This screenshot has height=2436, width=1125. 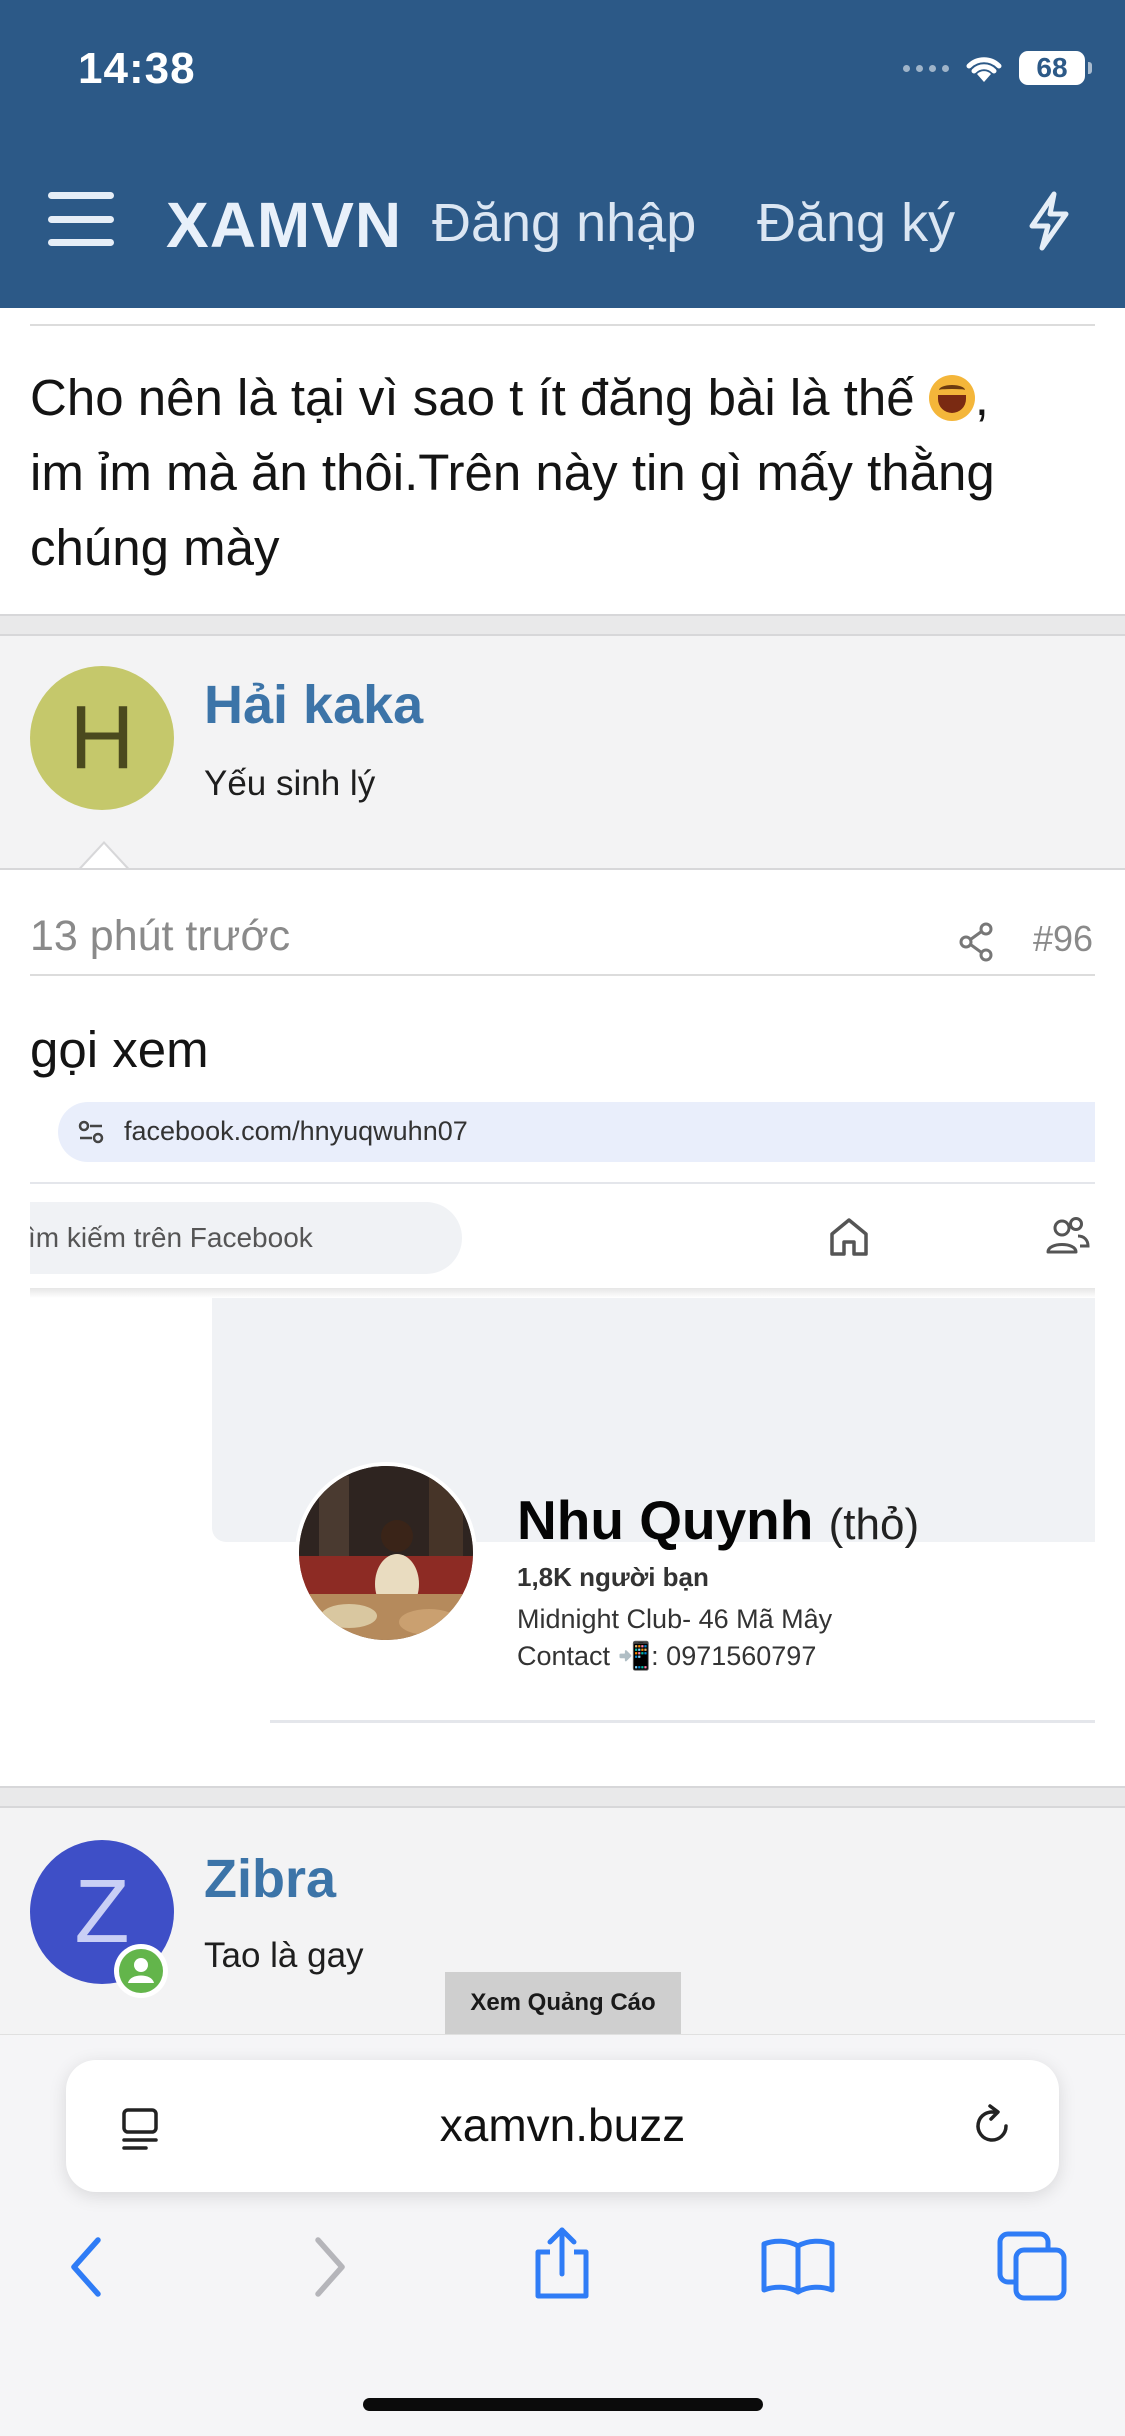 I want to click on embedded-bio-line: Midnight Club- 46 Mã Mây, so click(x=675, y=1619).